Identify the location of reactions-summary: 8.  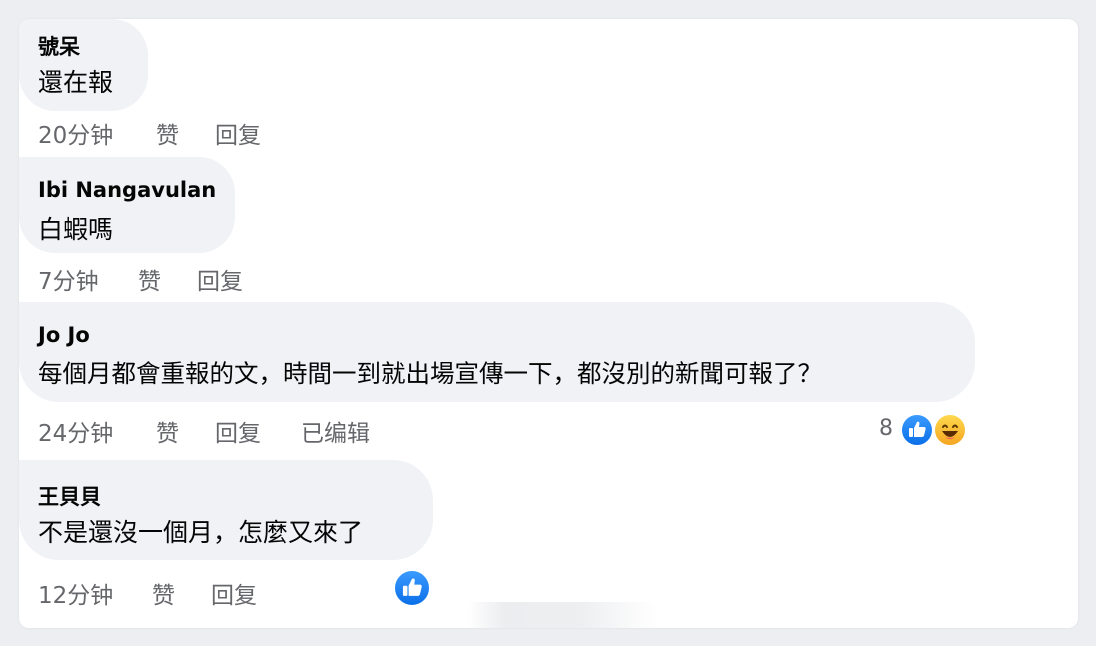
(926, 430).